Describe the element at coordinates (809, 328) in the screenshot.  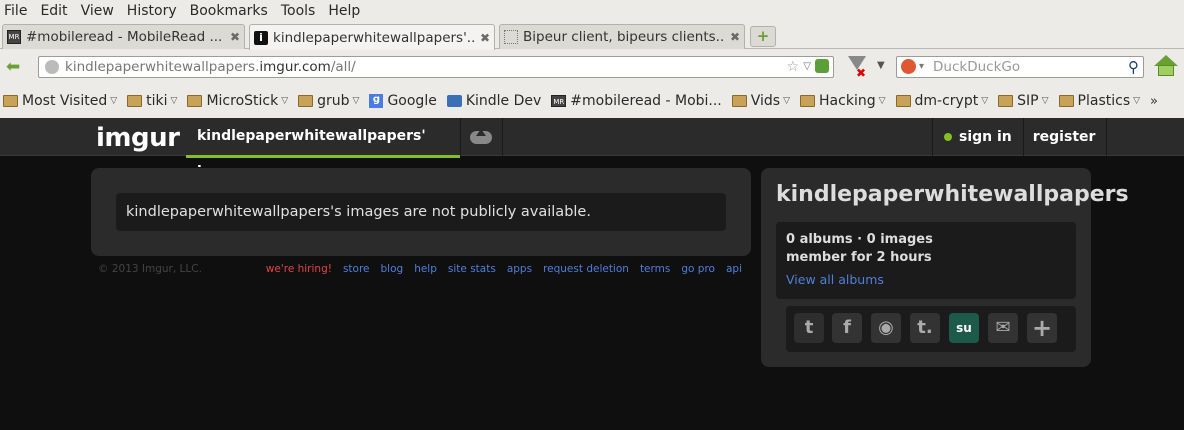
I see `twitter-icon: t` at that location.